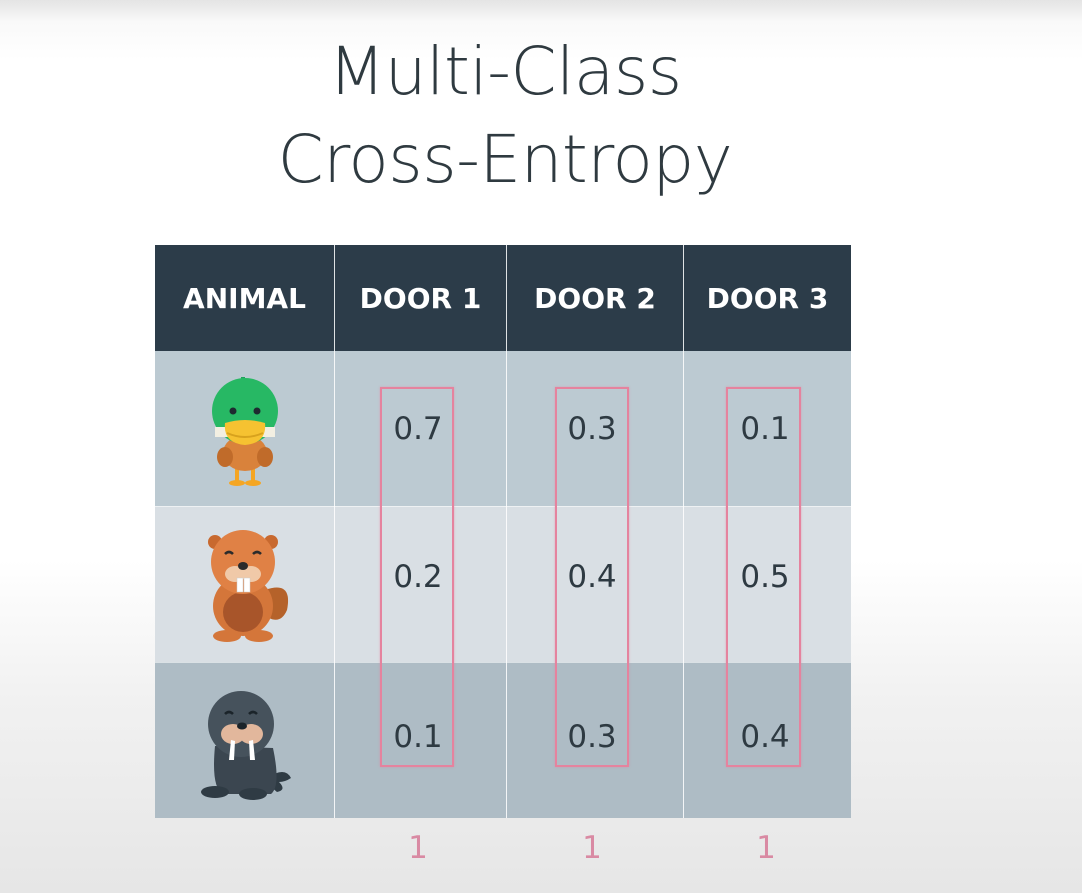 This screenshot has height=893, width=1082. What do you see at coordinates (246, 745) in the screenshot?
I see `walrus-icon` at bounding box center [246, 745].